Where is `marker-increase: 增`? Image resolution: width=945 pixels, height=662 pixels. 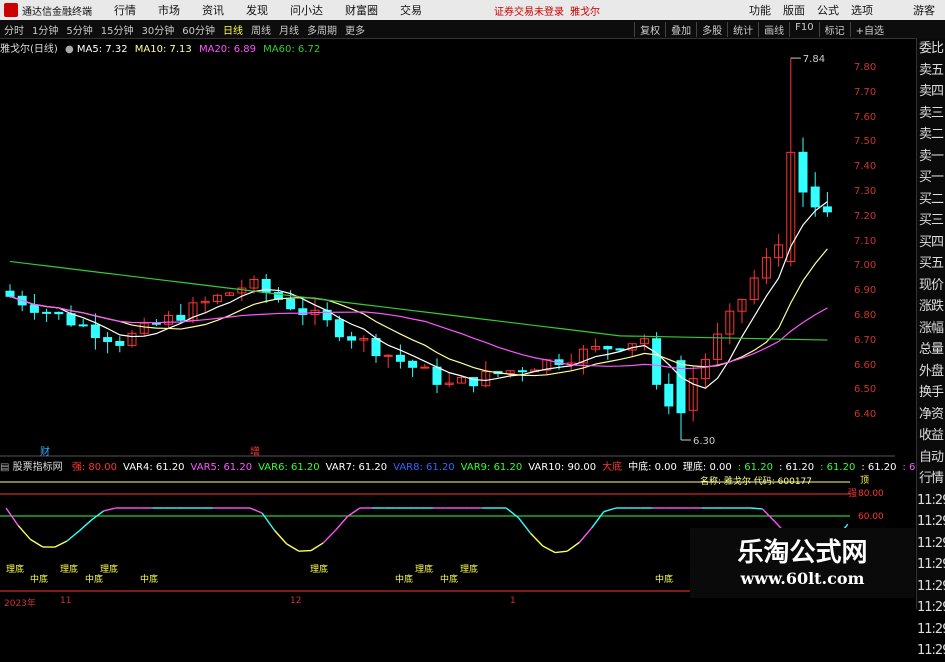 marker-increase: 增 is located at coordinates (255, 450).